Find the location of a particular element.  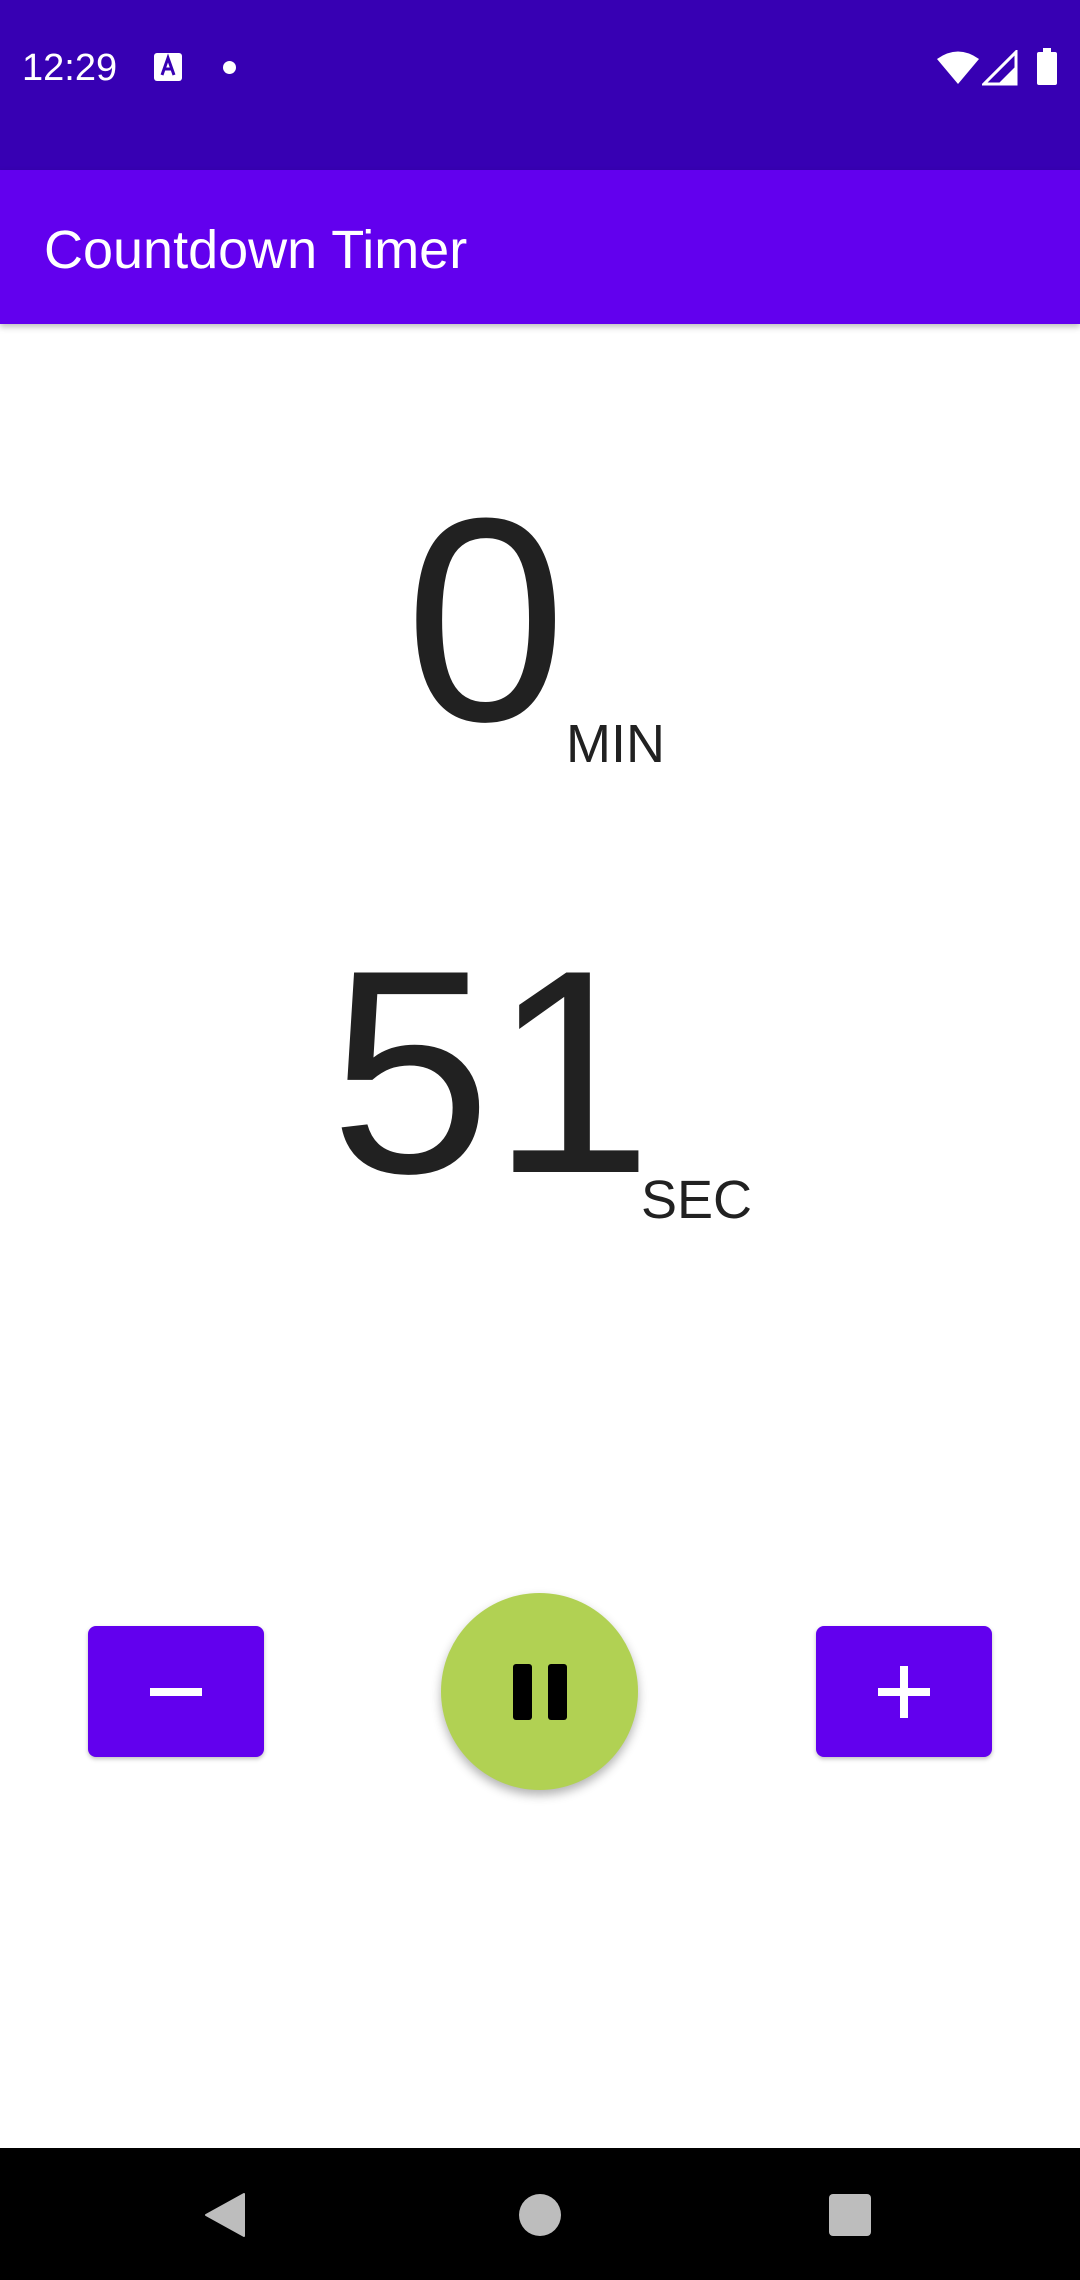

back-icon is located at coordinates (225, 2215).